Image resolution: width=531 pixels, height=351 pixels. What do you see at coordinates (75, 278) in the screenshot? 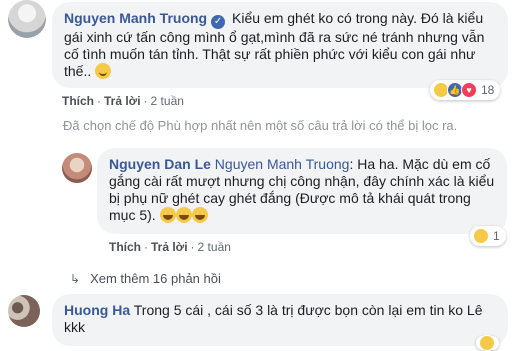
I see `reply-arrow-icon: ↳` at bounding box center [75, 278].